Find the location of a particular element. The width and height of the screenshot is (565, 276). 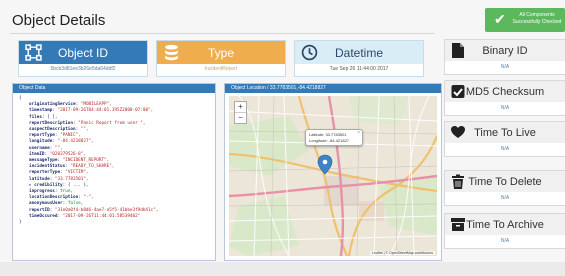

page-title: Object Details is located at coordinates (59, 20).